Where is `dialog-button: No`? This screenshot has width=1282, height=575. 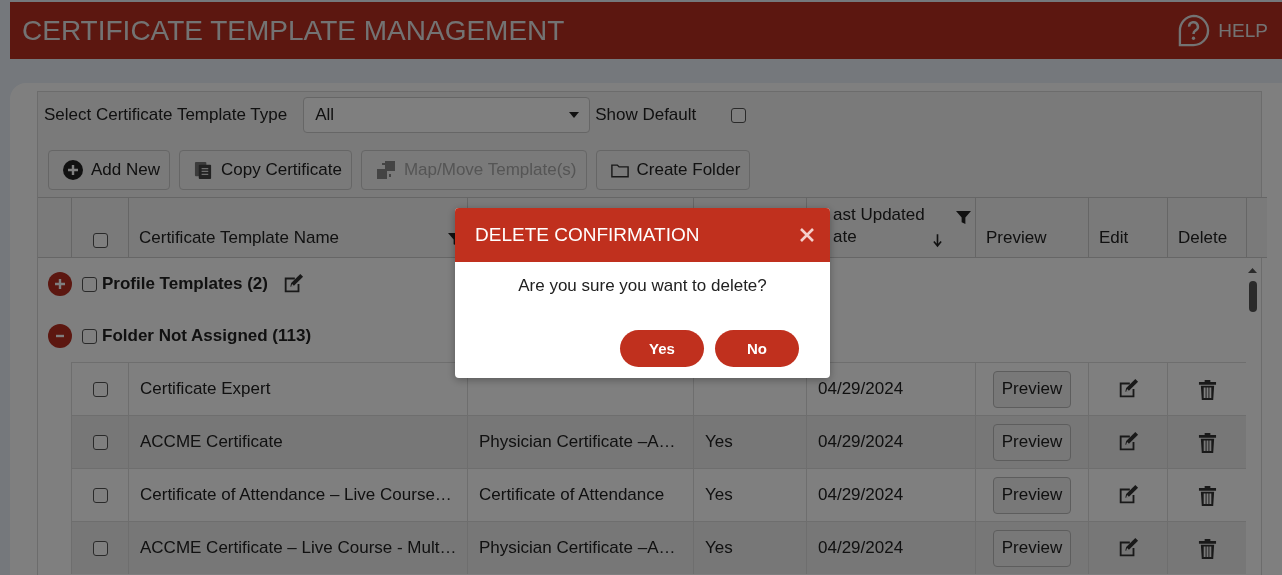 dialog-button: No is located at coordinates (757, 348).